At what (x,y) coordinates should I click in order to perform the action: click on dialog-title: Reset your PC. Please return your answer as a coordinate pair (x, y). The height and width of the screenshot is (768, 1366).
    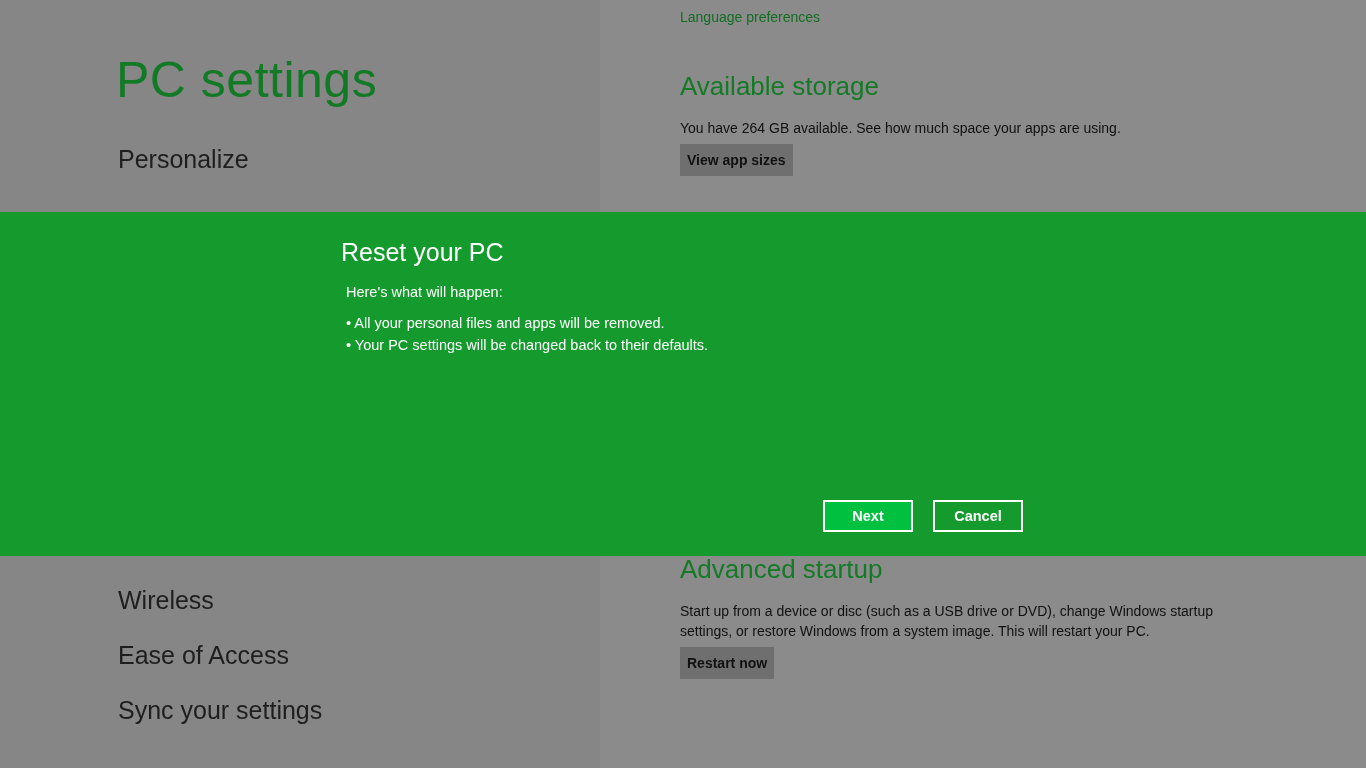
    Looking at the image, I should click on (422, 252).